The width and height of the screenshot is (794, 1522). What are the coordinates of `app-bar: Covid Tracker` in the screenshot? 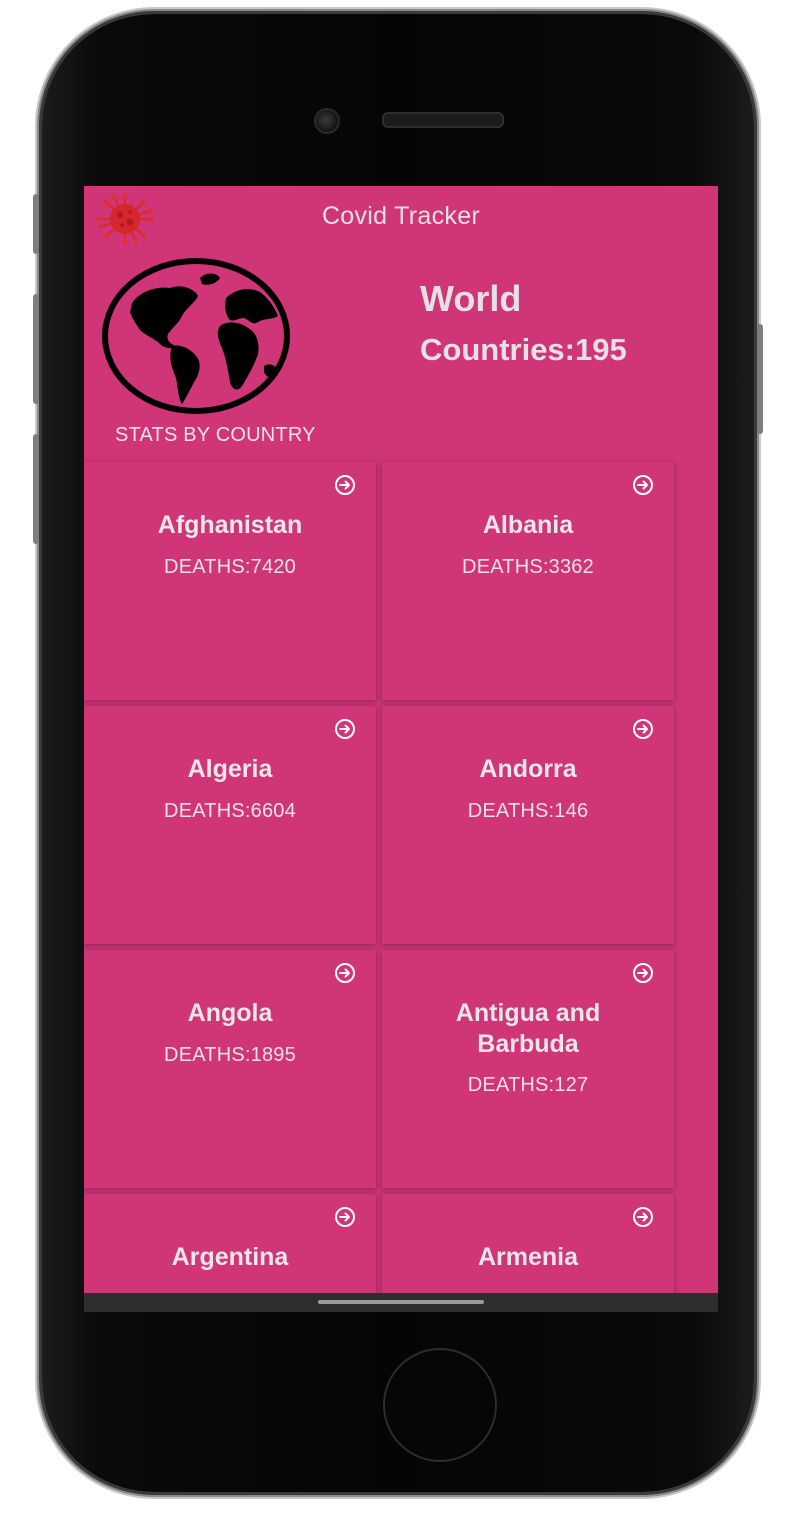 It's located at (401, 218).